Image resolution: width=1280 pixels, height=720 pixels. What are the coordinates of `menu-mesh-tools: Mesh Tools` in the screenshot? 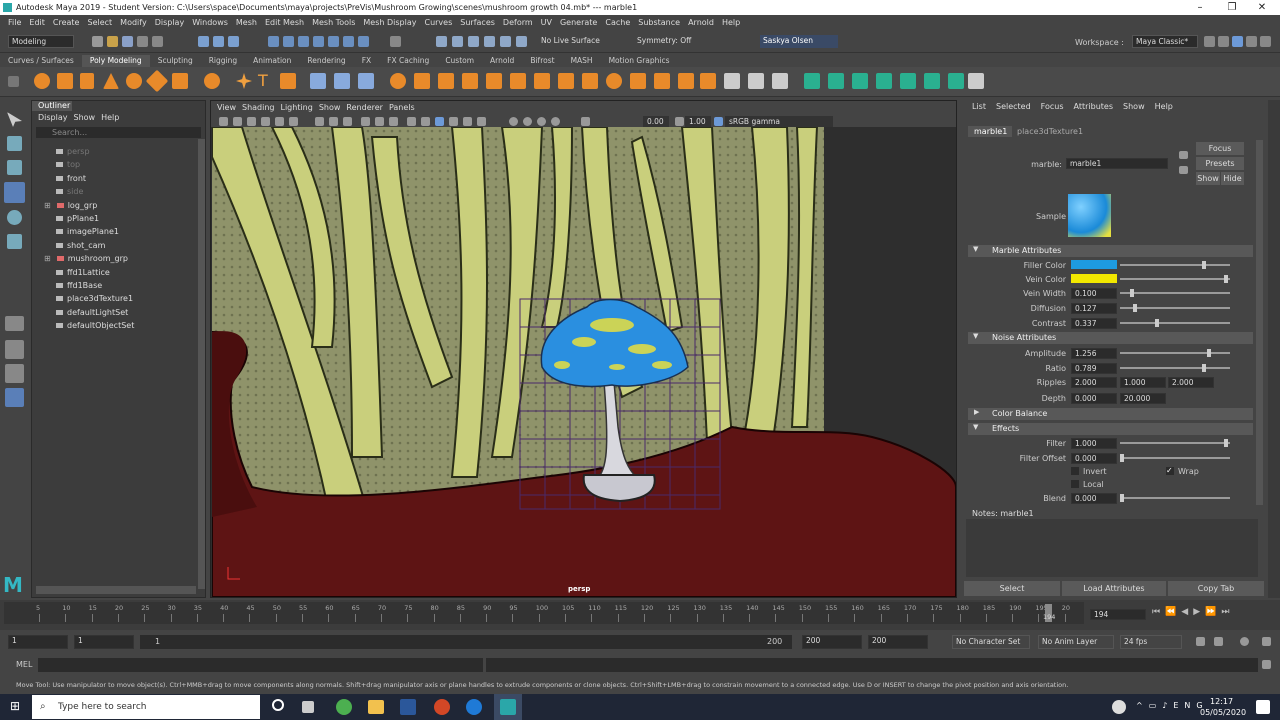 It's located at (333, 22).